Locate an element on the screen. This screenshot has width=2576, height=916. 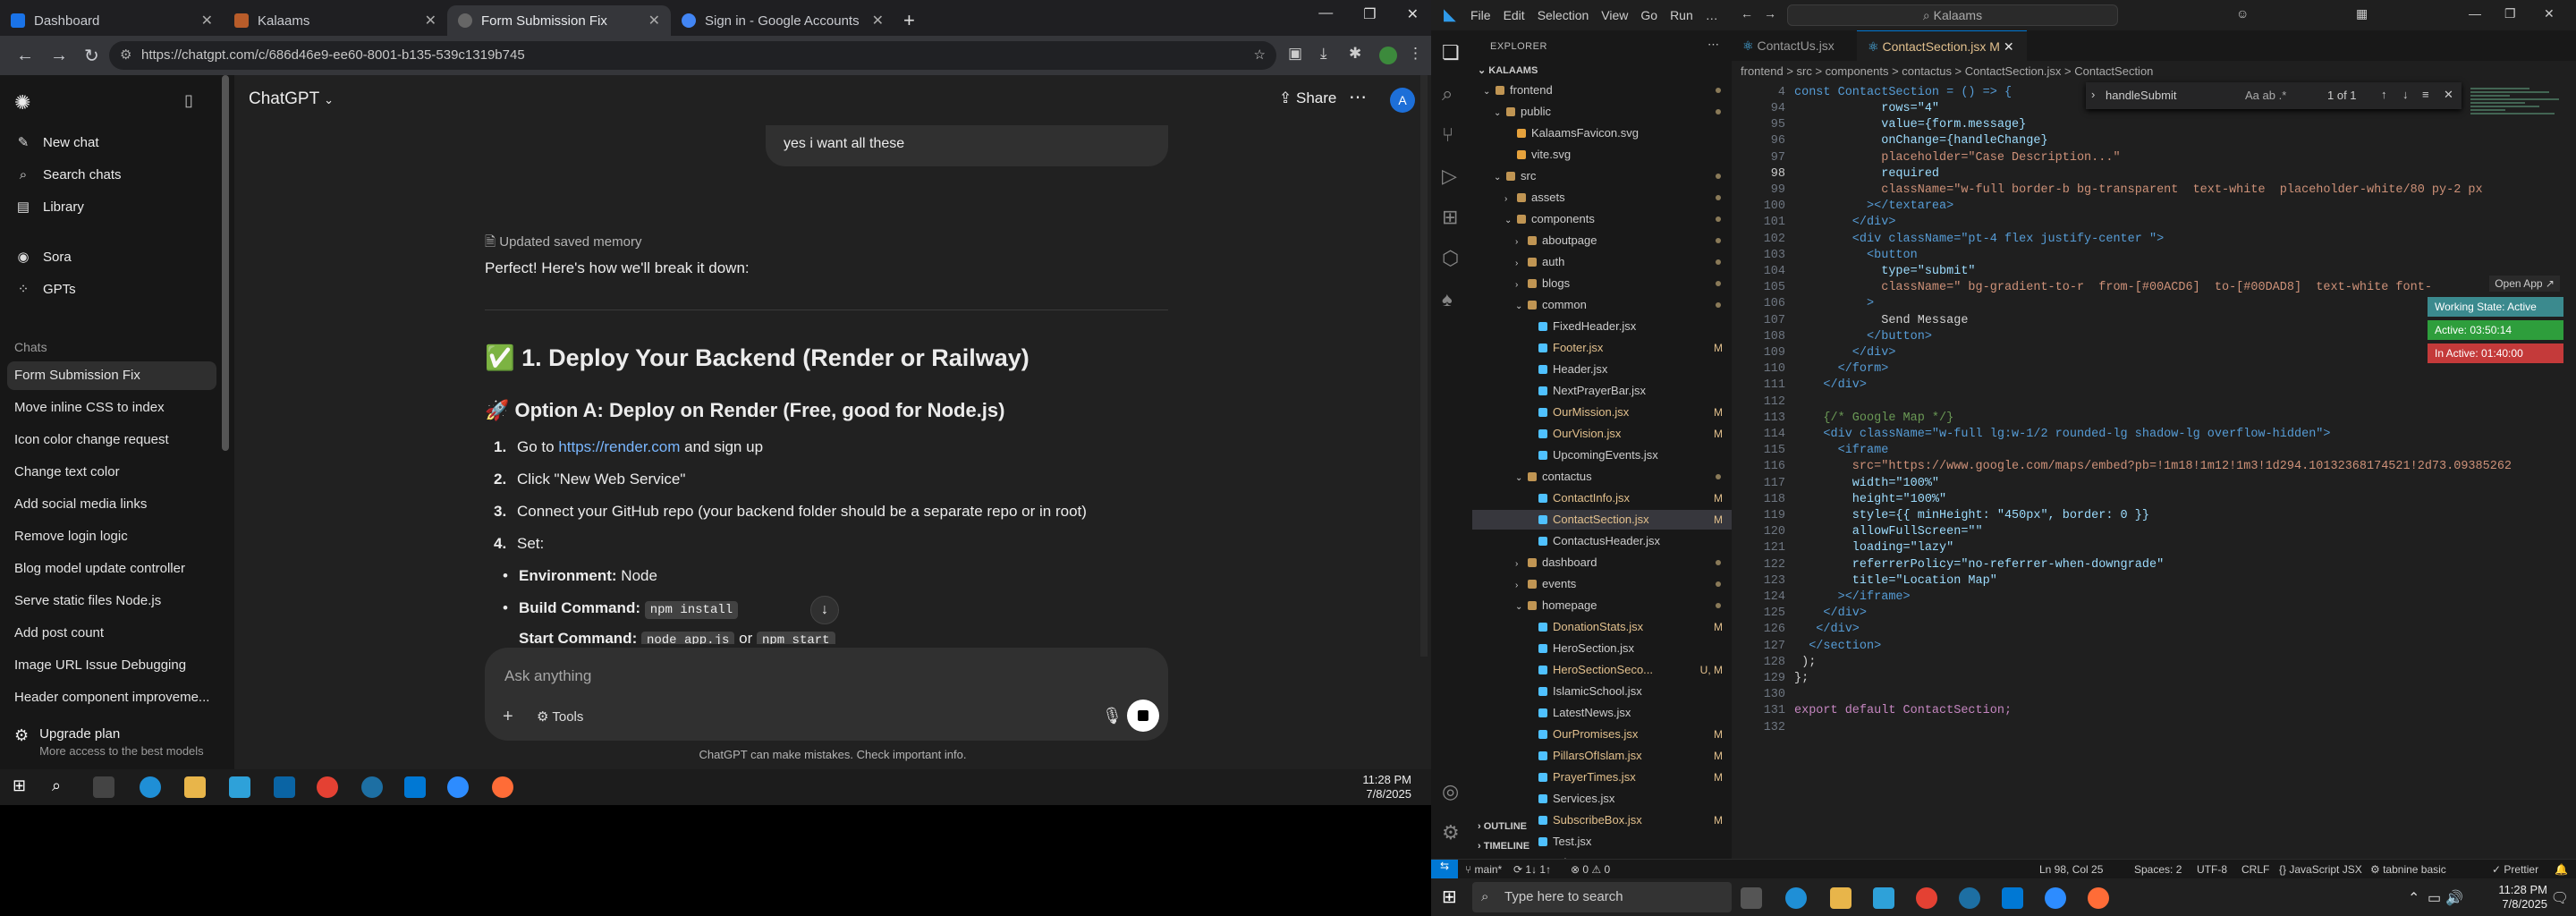
tree-file: vite.svg is located at coordinates (1602, 155).